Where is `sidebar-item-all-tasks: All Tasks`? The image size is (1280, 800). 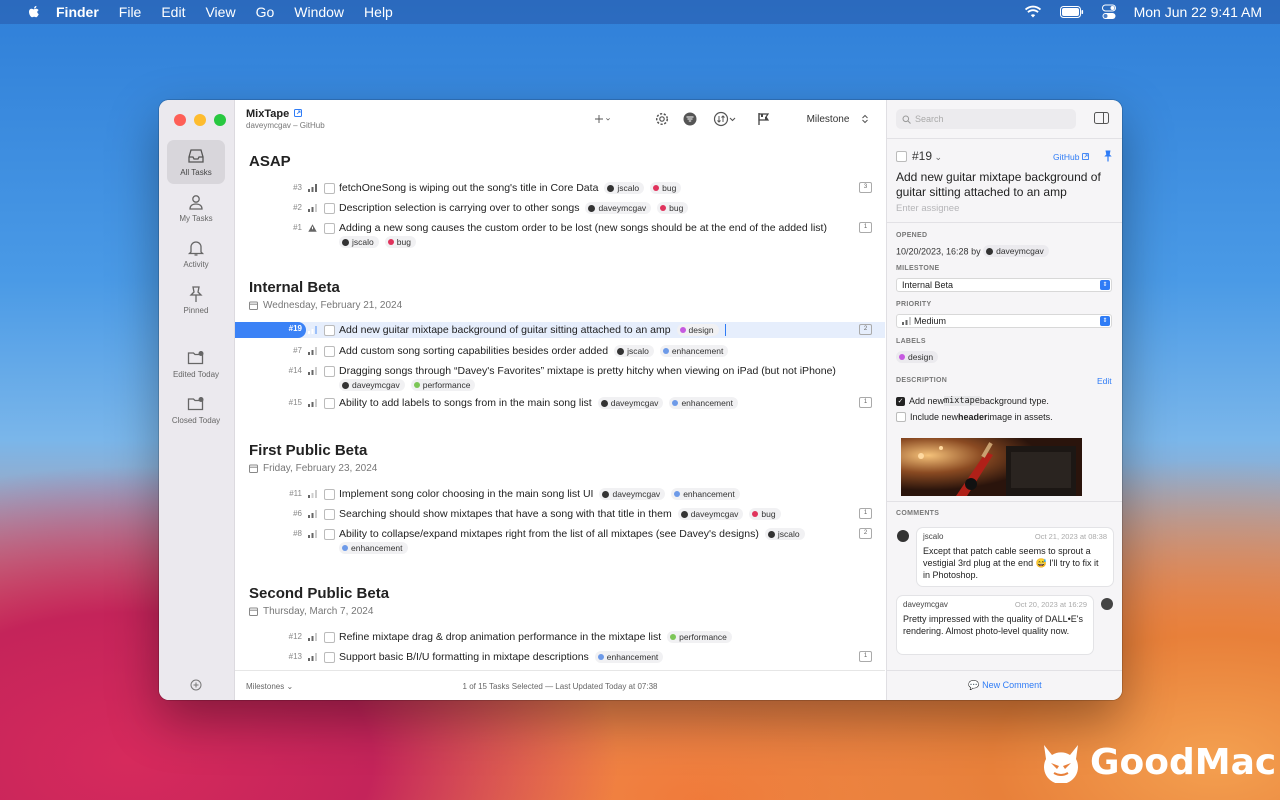
sidebar-item-all-tasks: All Tasks is located at coordinates (196, 162).